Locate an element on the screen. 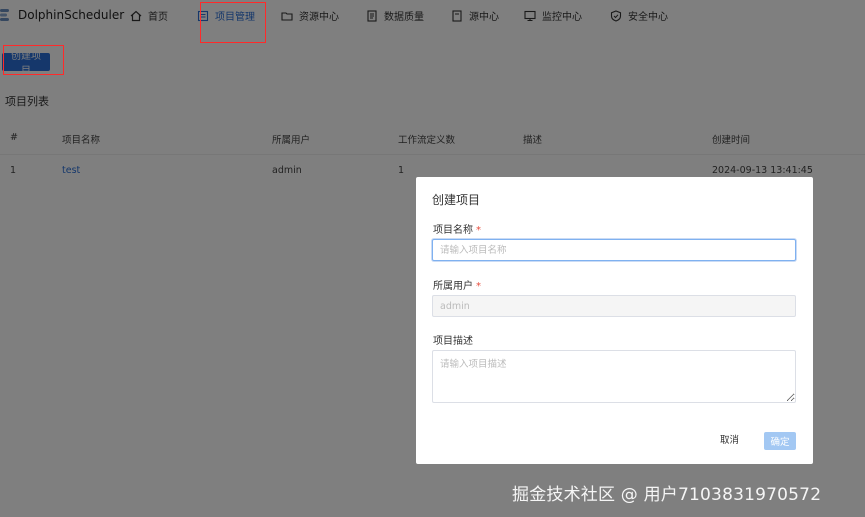 Image resolution: width=865 pixels, height=517 pixels. watermark-text: 掘金技术社区 @ 用户7103831970572 is located at coordinates (667, 495).